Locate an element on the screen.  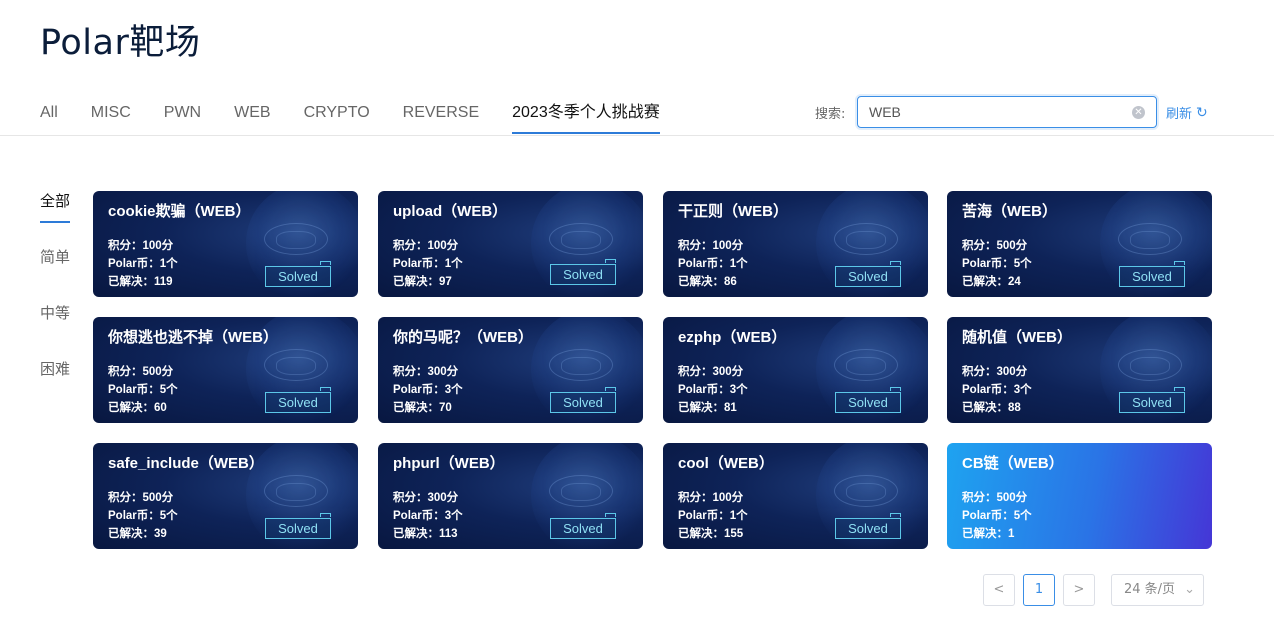
card-info: 积分：500分 Polar币：5个 已解决：60 is located at coordinates (143, 390).